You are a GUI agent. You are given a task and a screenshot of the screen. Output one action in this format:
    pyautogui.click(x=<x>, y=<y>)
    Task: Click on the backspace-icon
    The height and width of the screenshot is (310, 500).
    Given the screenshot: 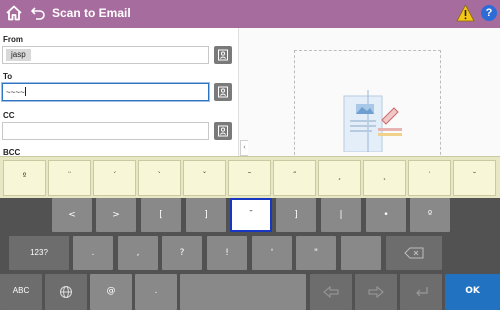 What is the action you would take?
    pyautogui.click(x=414, y=253)
    